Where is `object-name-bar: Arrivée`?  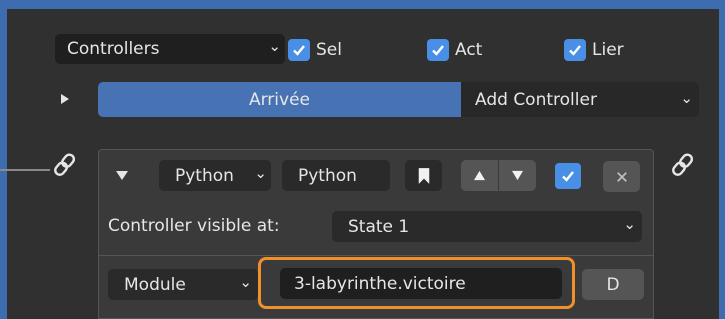
object-name-bar: Arrivée is located at coordinates (279, 99).